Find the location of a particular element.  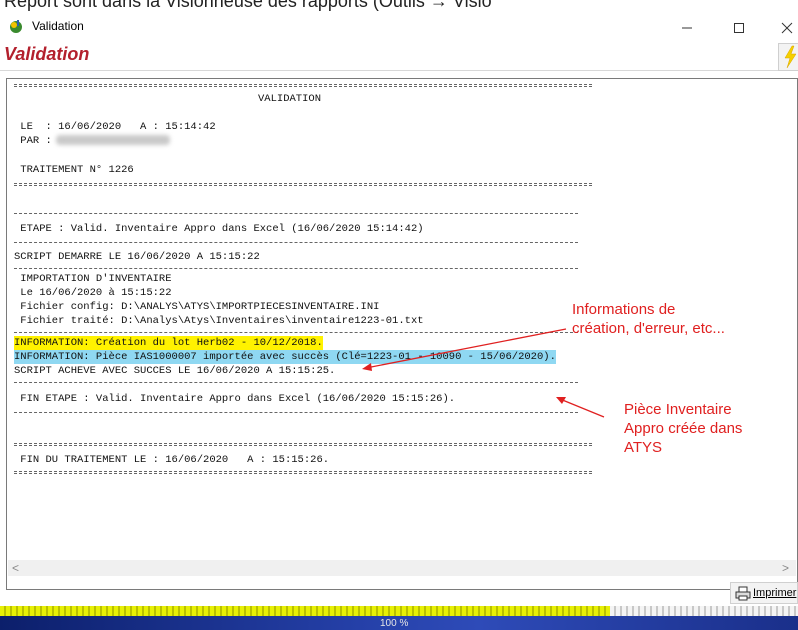

scroll-right-icon: > is located at coordinates (785, 568).